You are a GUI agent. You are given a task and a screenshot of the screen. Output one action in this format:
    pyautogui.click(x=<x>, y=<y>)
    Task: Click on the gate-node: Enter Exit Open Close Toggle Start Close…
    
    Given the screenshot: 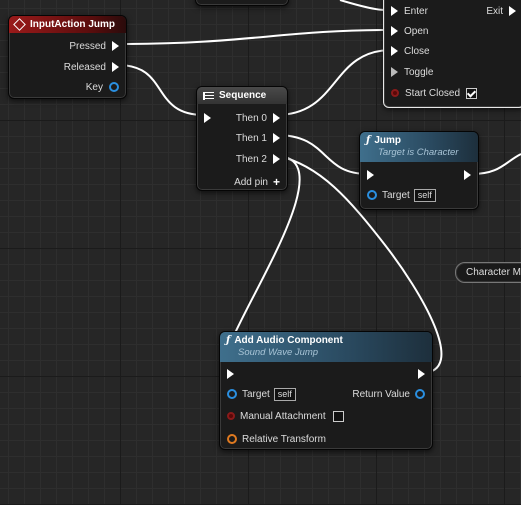 What is the action you would take?
    pyautogui.click(x=452, y=54)
    